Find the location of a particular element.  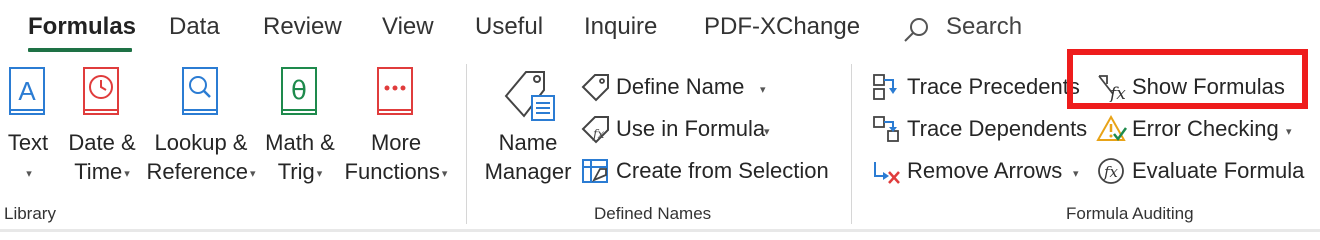

formula-auditing-group-label: Formula Auditing is located at coordinates (1130, 213).